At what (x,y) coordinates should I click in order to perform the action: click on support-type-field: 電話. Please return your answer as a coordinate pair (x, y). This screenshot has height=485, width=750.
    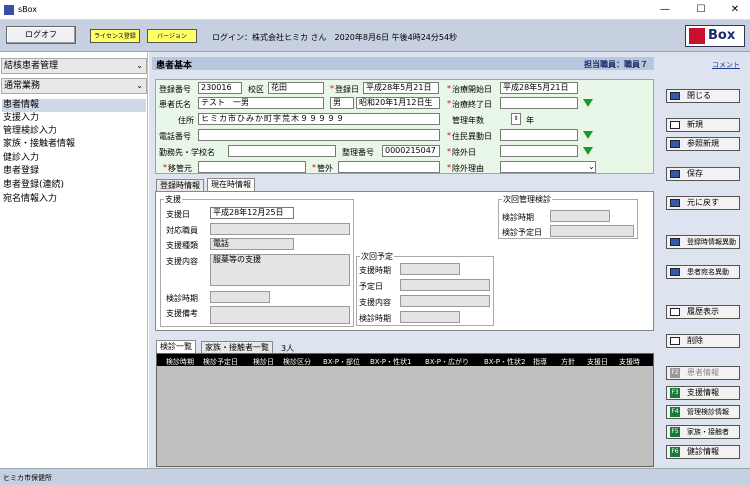
    Looking at the image, I should click on (252, 244).